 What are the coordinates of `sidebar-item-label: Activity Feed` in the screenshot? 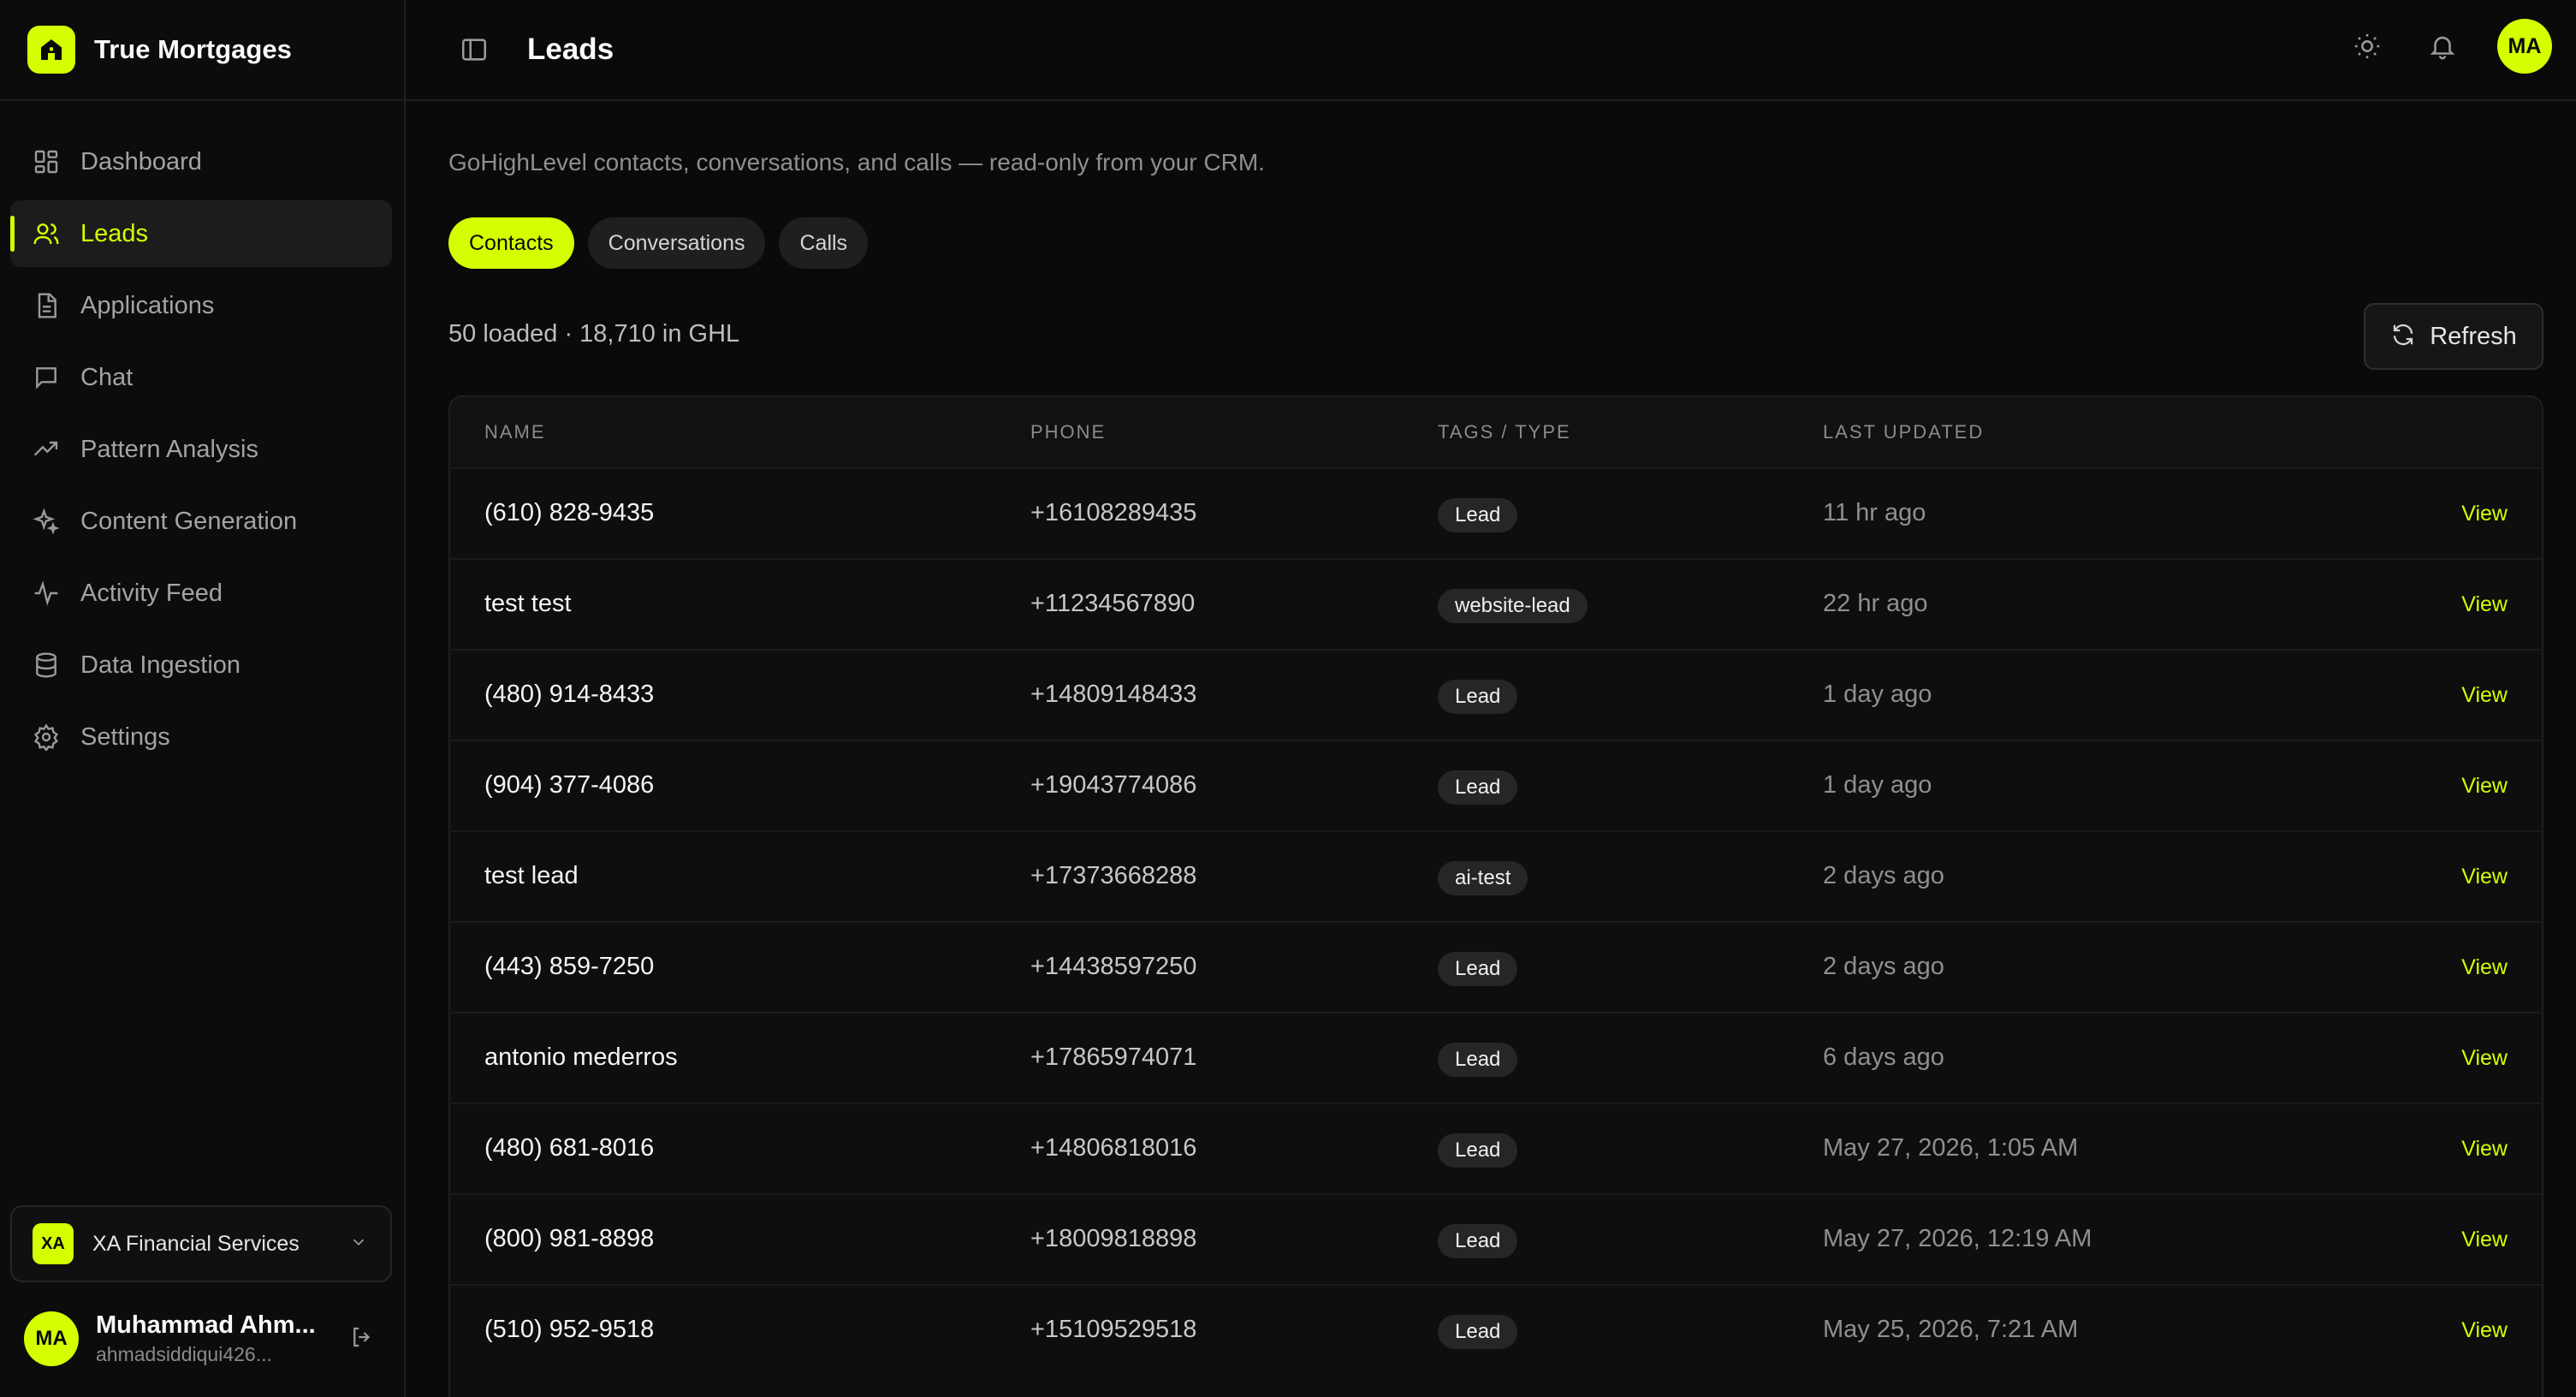 It's located at (151, 593).